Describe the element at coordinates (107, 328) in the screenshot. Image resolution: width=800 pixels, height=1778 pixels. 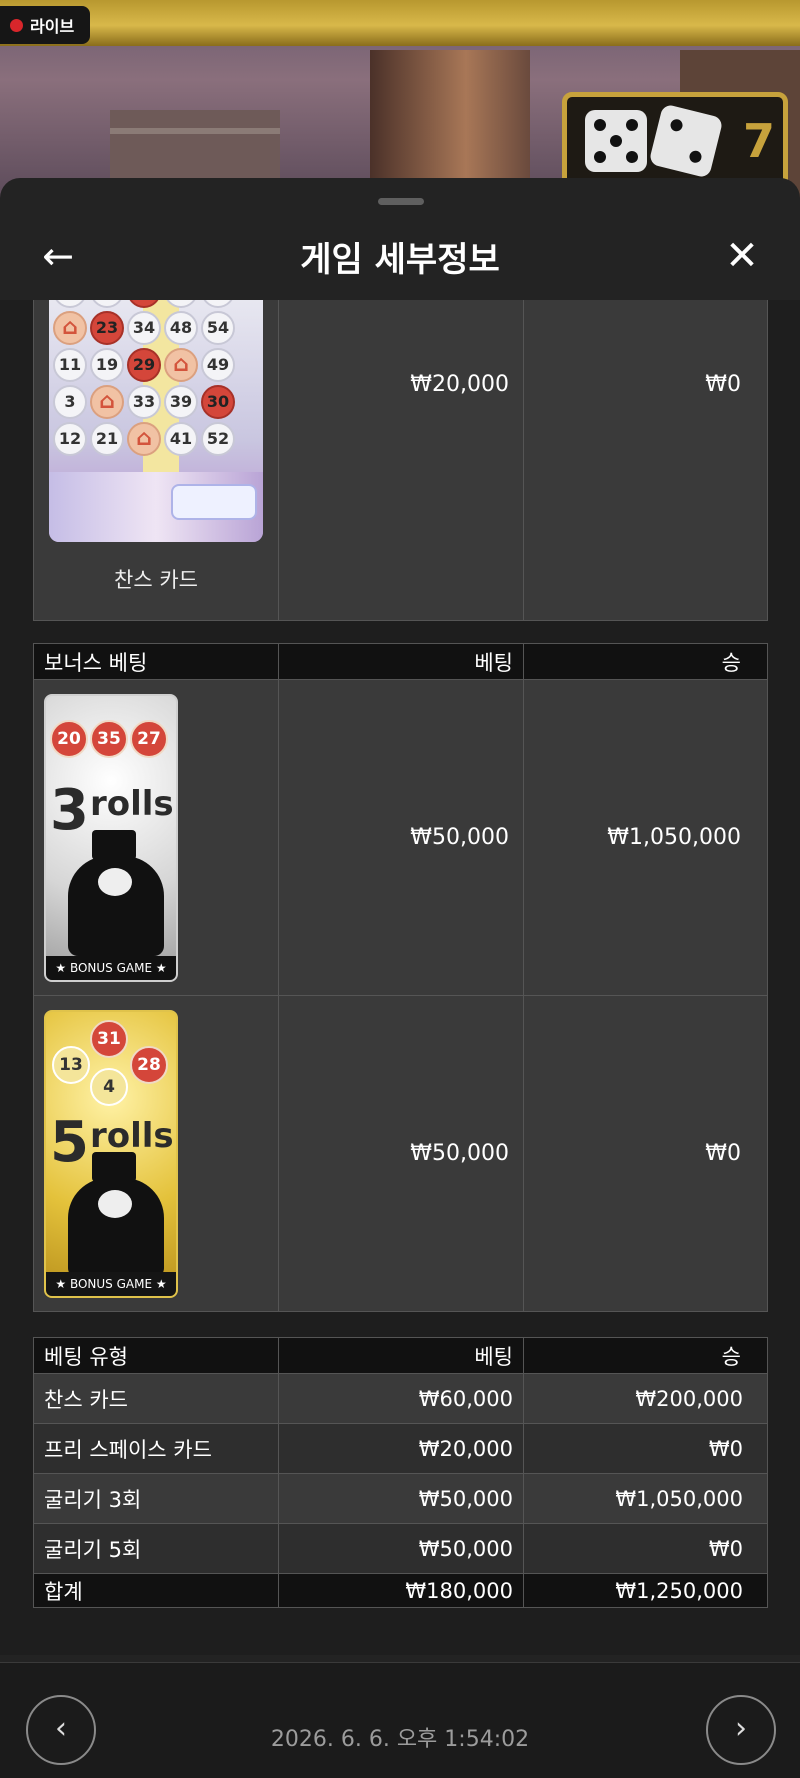
I see `card-number: 23` at that location.